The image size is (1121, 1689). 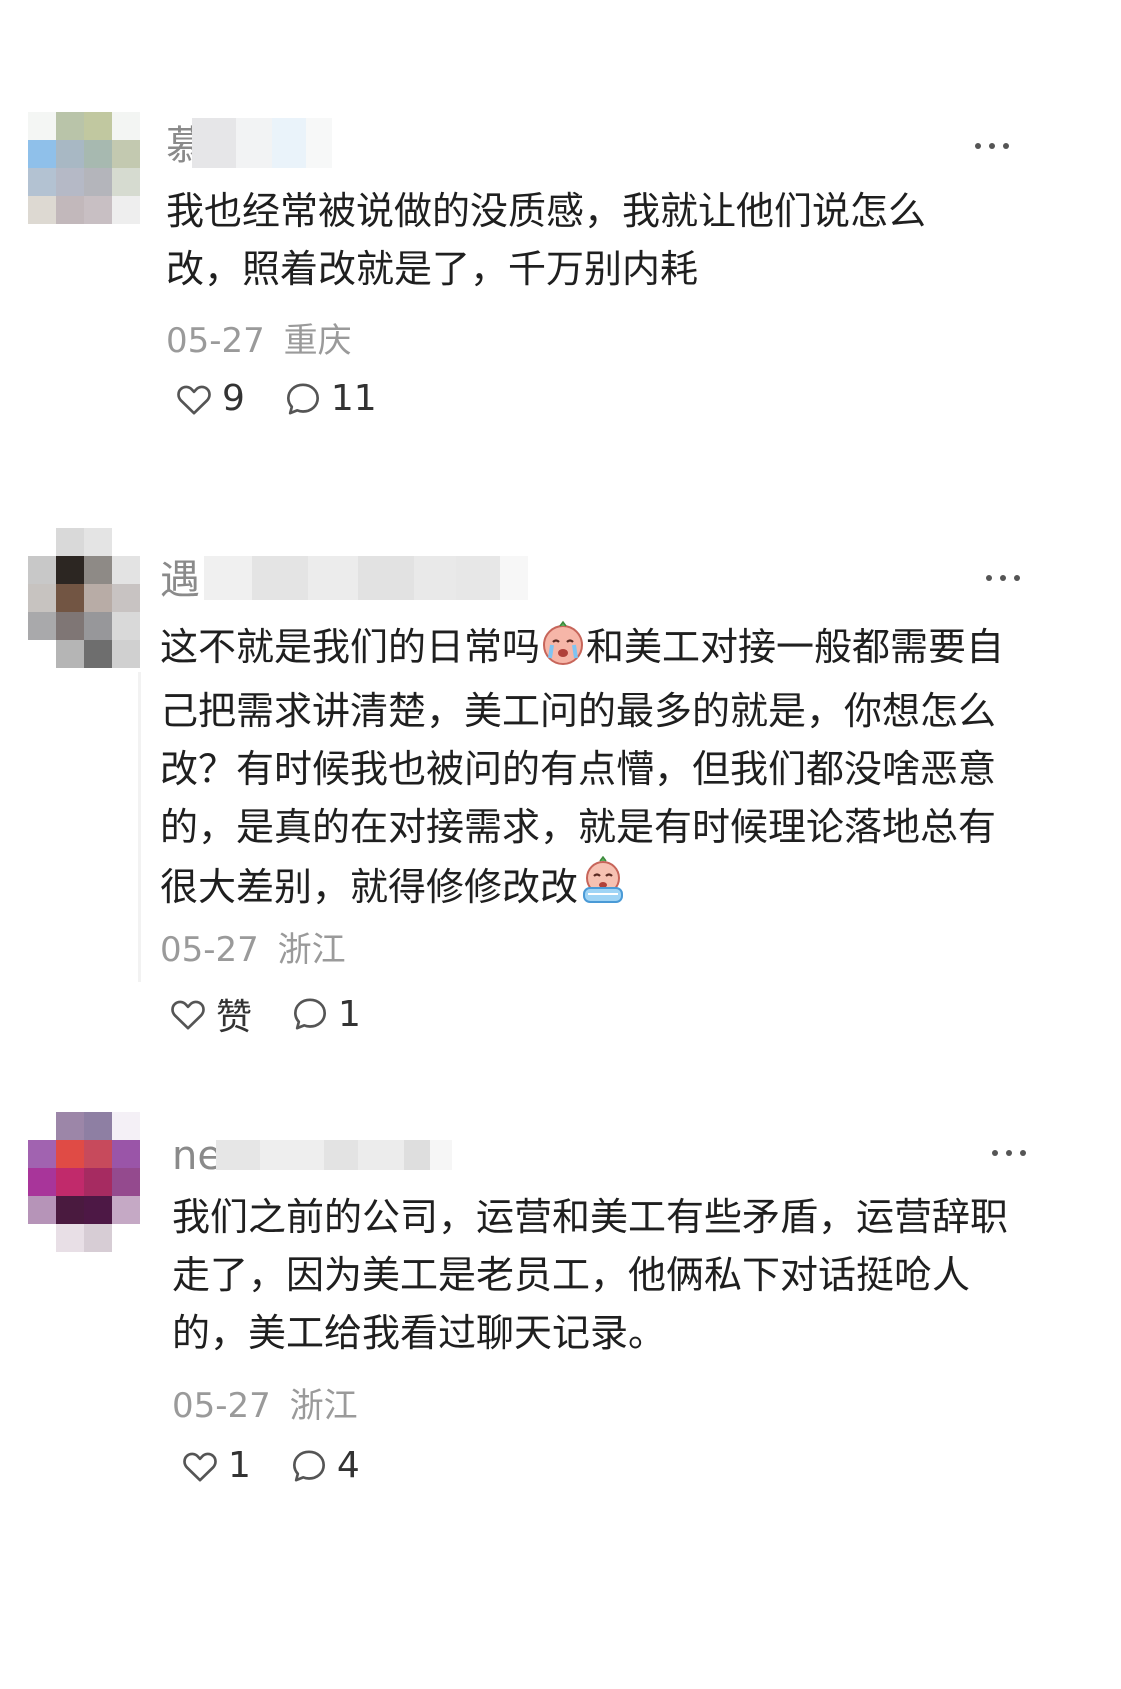 I want to click on reply-count: 1, so click(x=349, y=1014).